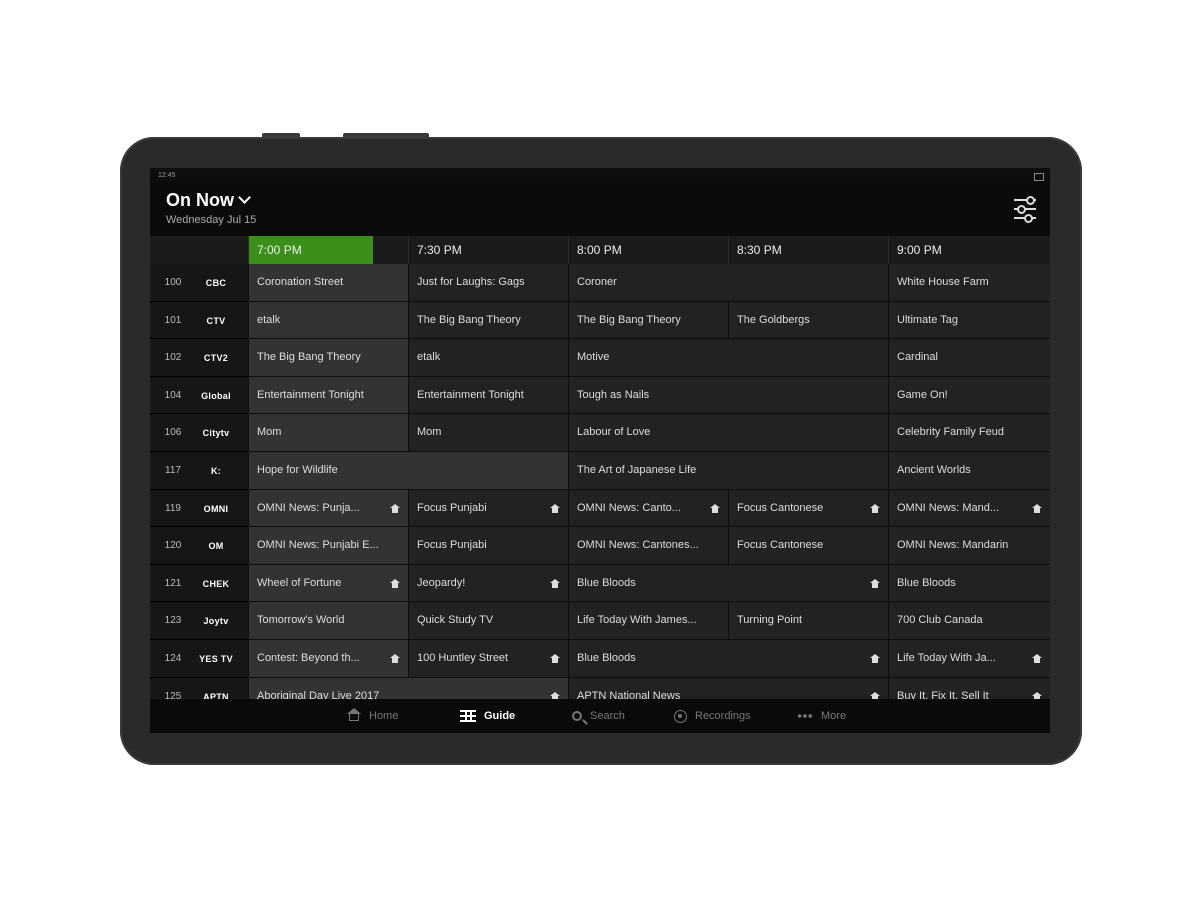 The width and height of the screenshot is (1200, 900). I want to click on program-cell: Coronation Street, so click(328, 283).